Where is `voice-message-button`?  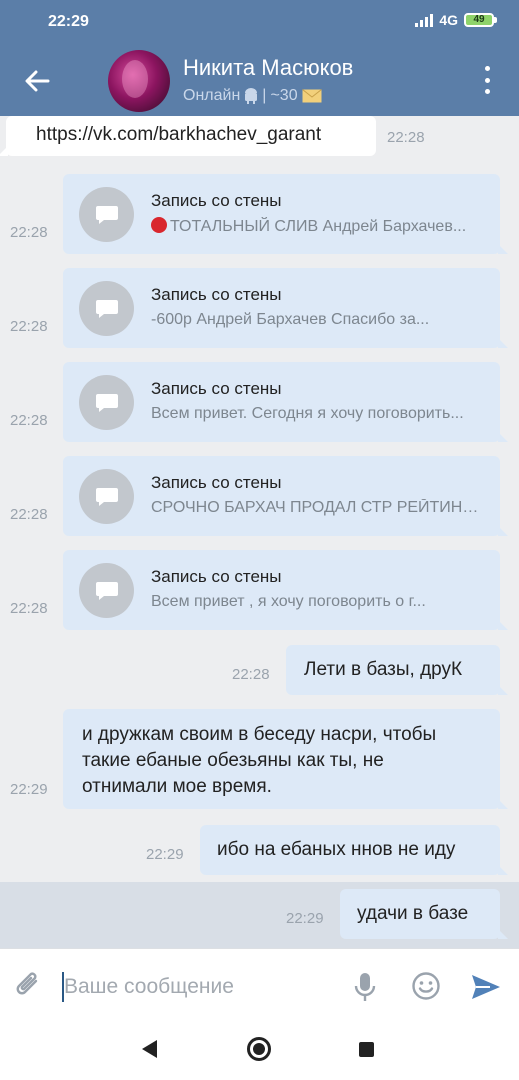 voice-message-button is located at coordinates (365, 987).